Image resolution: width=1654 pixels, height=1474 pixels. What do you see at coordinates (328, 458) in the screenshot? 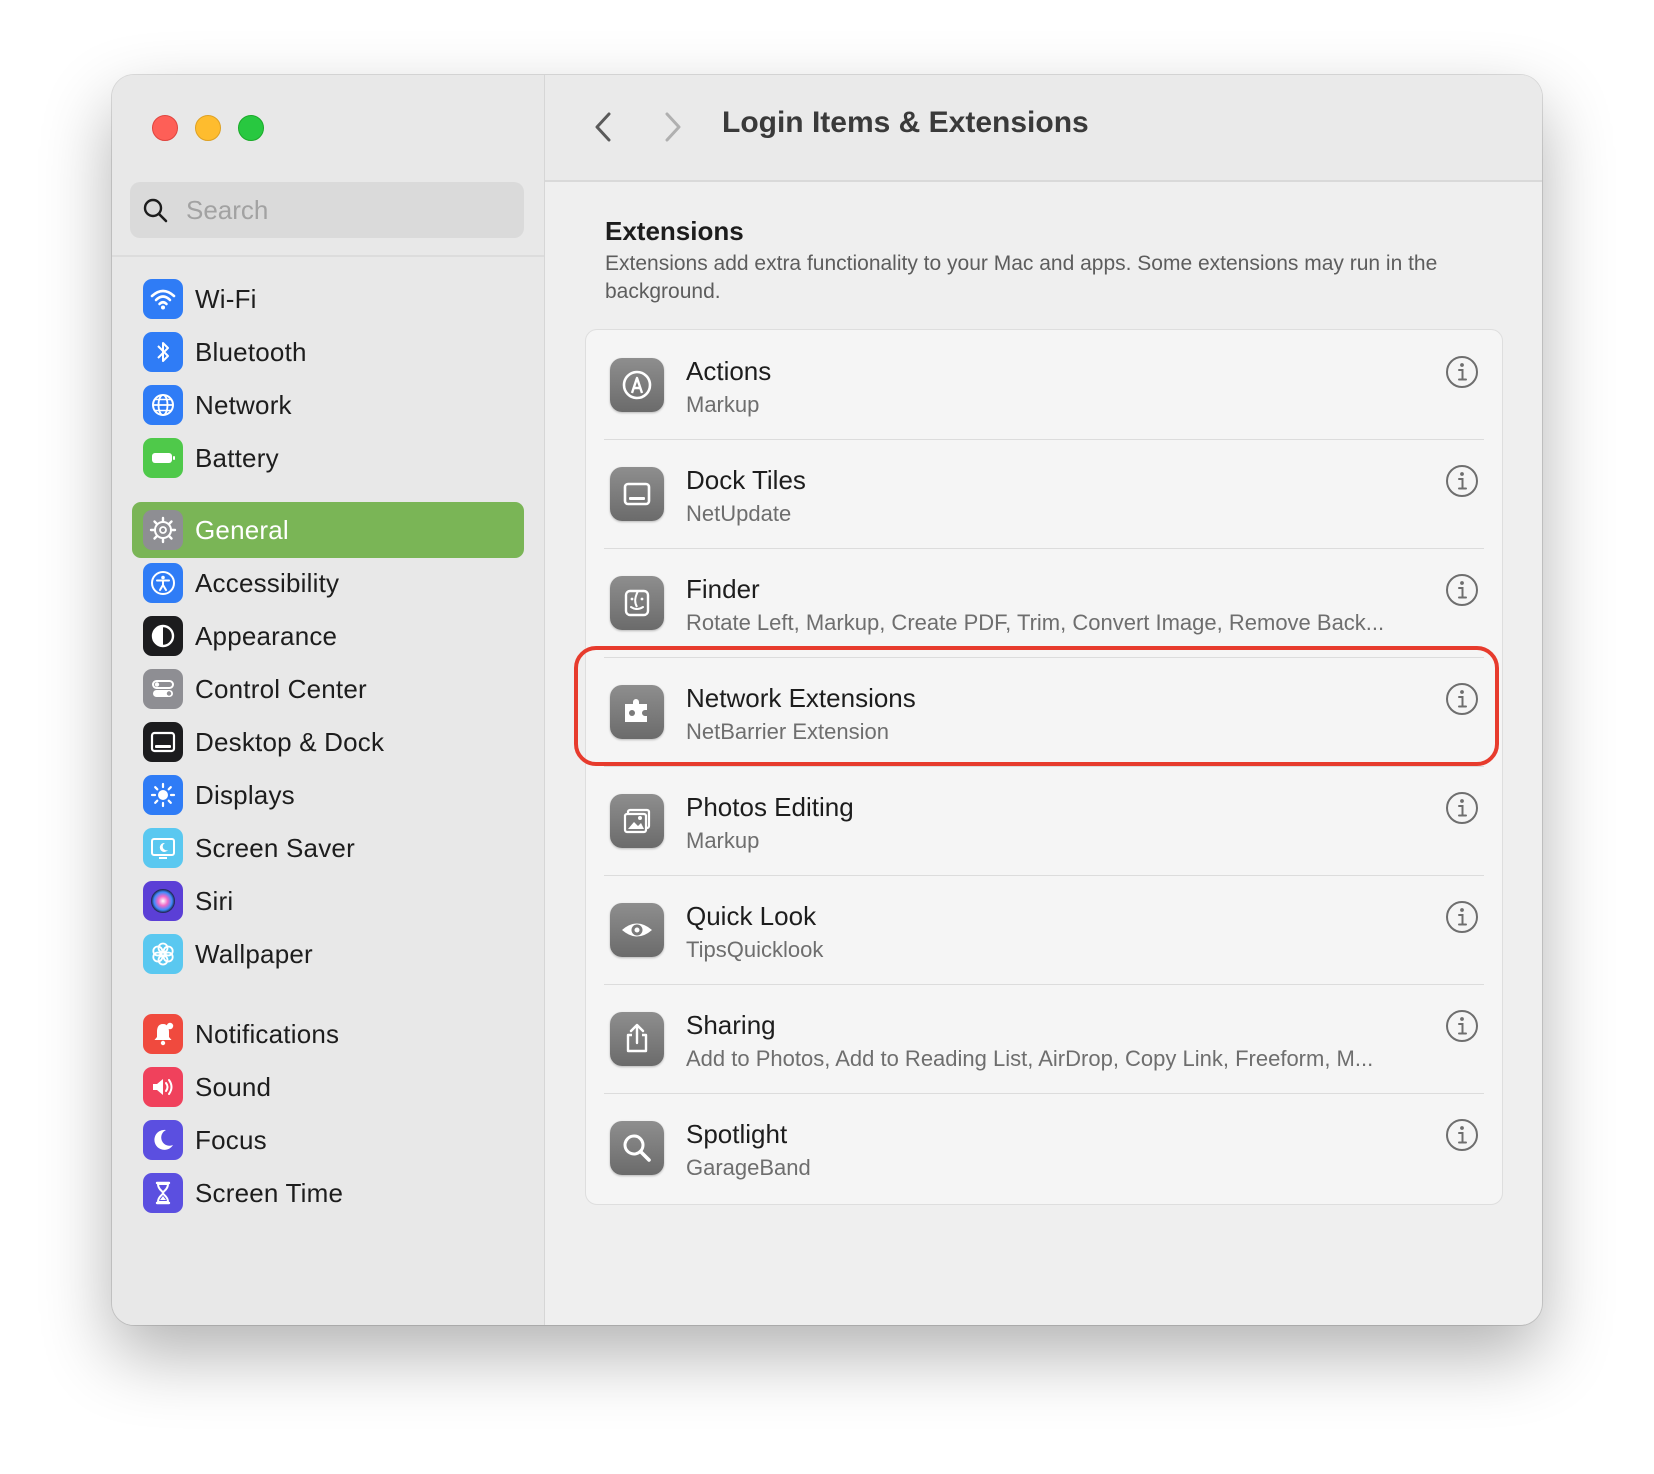
I see `sidebar-item-battery: Battery` at bounding box center [328, 458].